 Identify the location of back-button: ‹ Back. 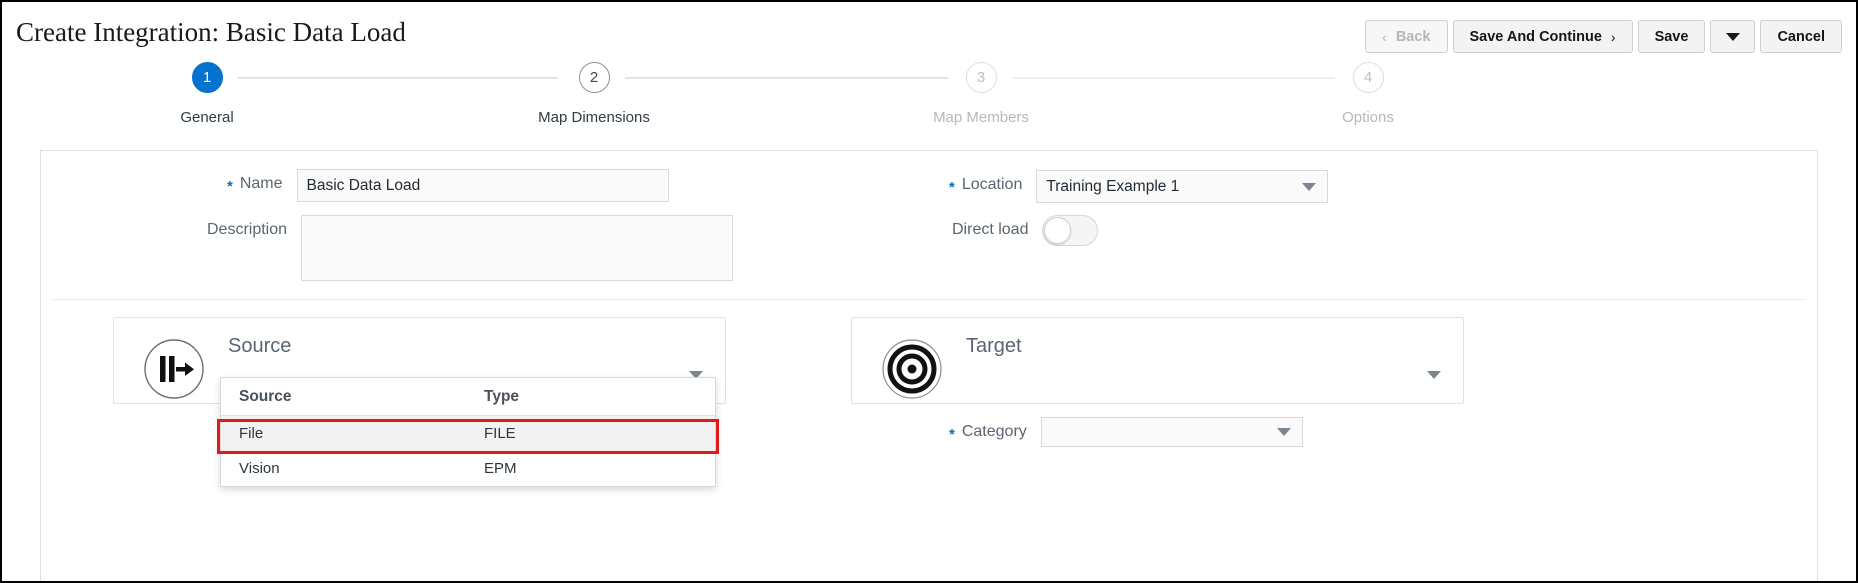
(1406, 36).